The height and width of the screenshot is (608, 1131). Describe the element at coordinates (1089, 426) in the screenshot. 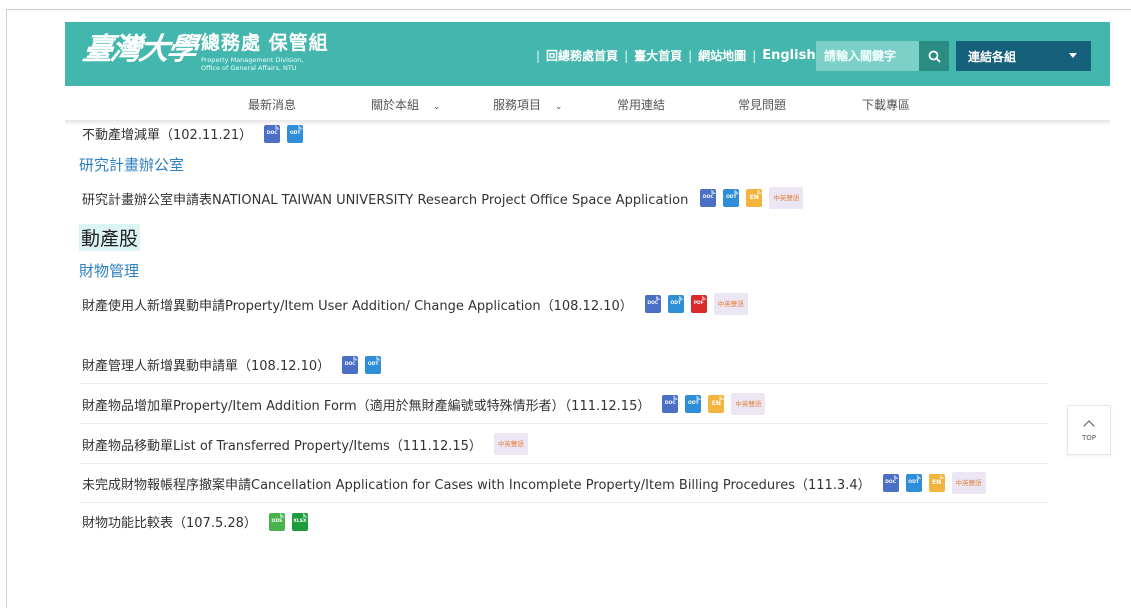

I see `chevron-up-icon` at that location.